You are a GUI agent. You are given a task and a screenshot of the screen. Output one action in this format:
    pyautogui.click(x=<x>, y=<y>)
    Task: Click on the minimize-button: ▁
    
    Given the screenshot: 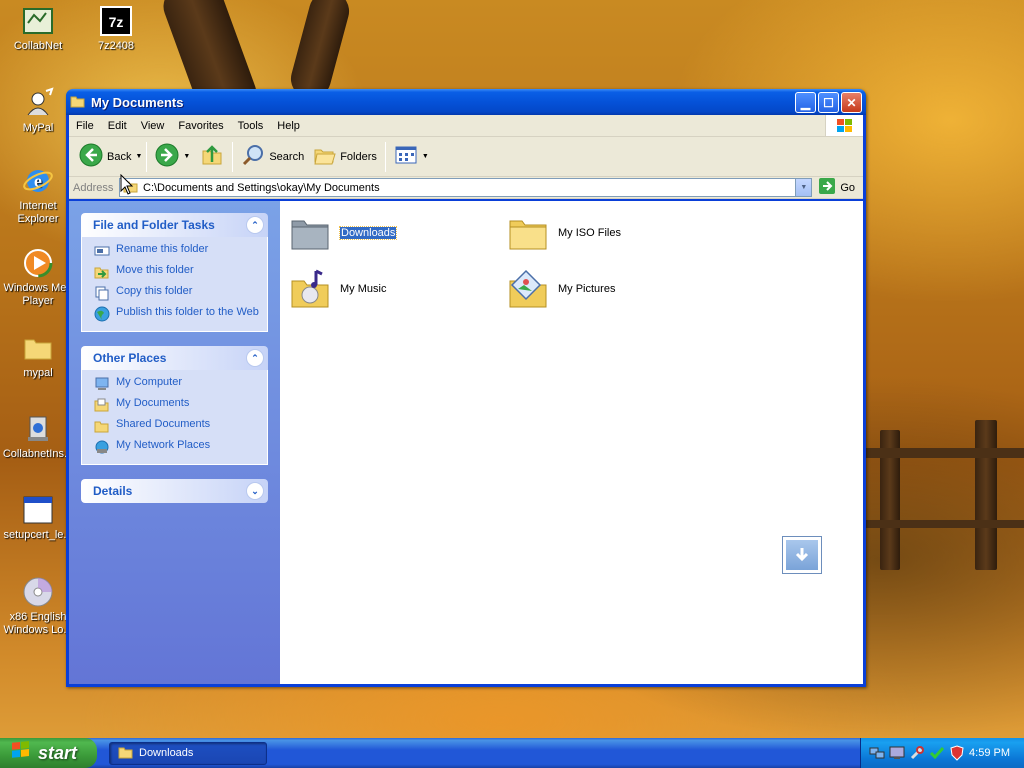 What is the action you would take?
    pyautogui.click(x=805, y=102)
    